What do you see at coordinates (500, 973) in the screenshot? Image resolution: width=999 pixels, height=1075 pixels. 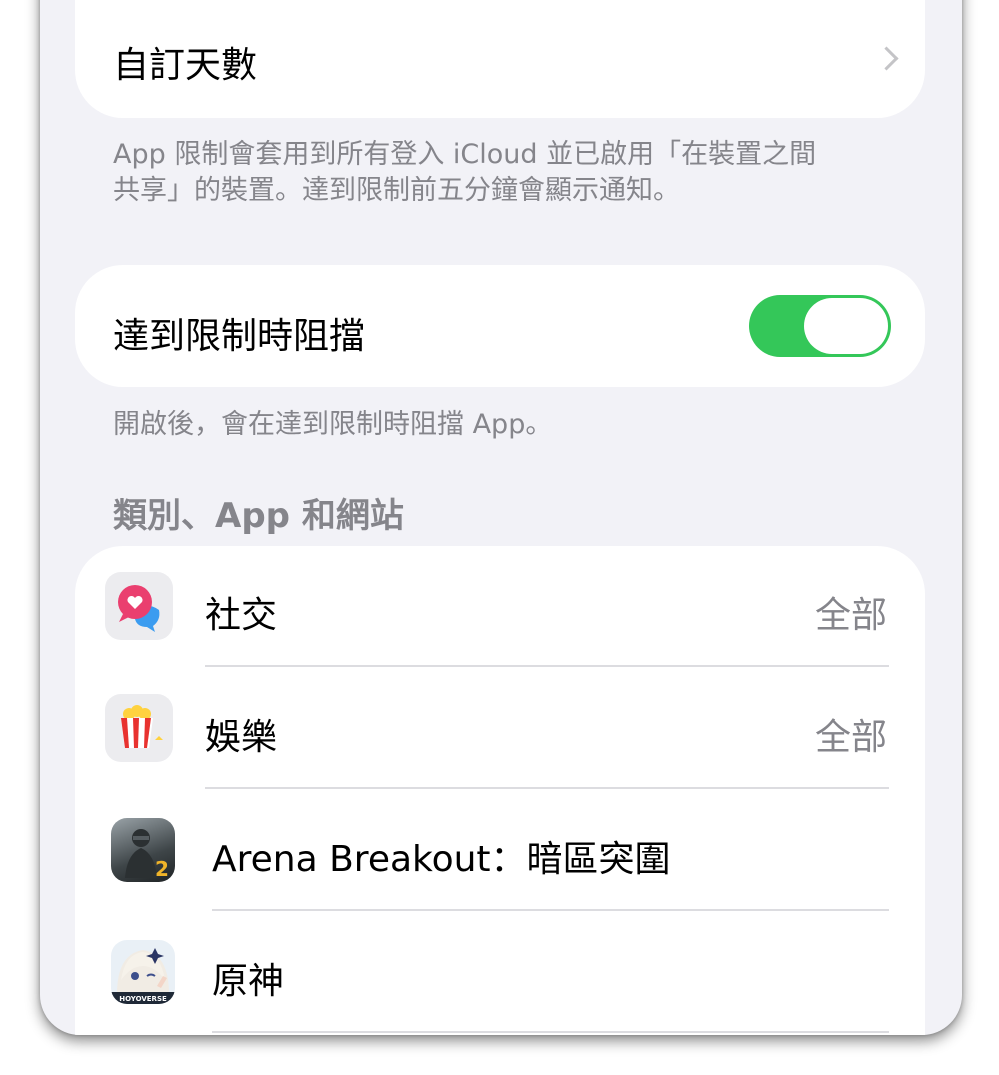 I see `list-item-genshin: HOYOVERSE 原神` at bounding box center [500, 973].